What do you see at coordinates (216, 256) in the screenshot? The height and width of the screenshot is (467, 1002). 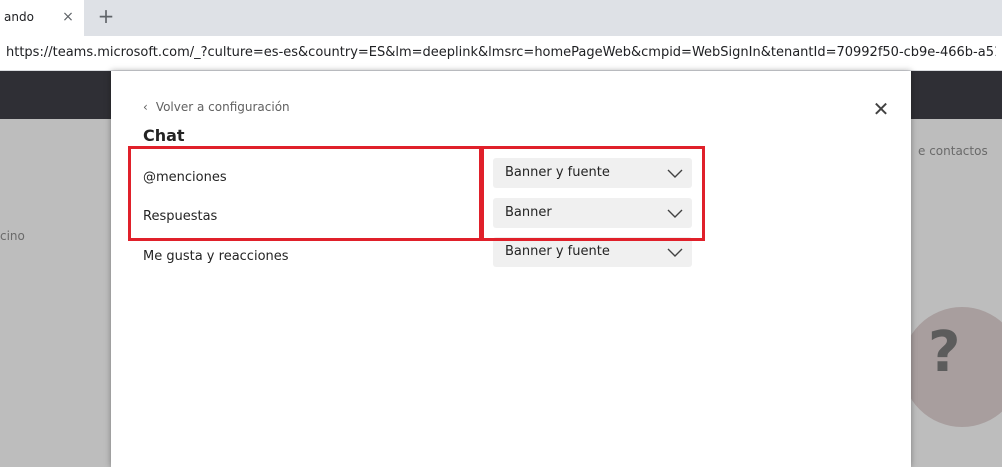 I see `row-label-likes-reactions: Me gusta y reacciones` at bounding box center [216, 256].